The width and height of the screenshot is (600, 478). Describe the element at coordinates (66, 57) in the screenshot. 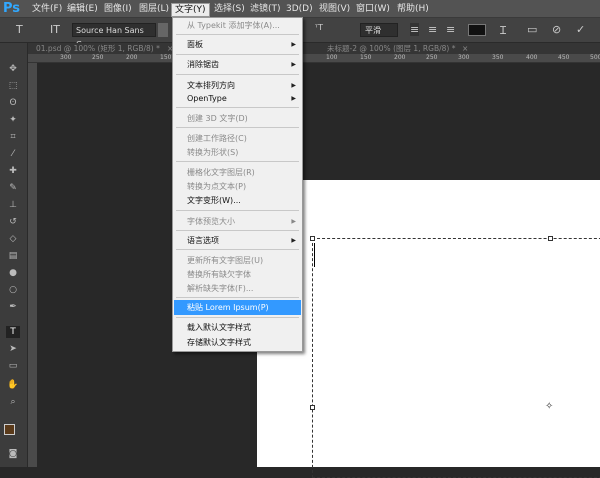

I see `ruler-label: 300` at that location.